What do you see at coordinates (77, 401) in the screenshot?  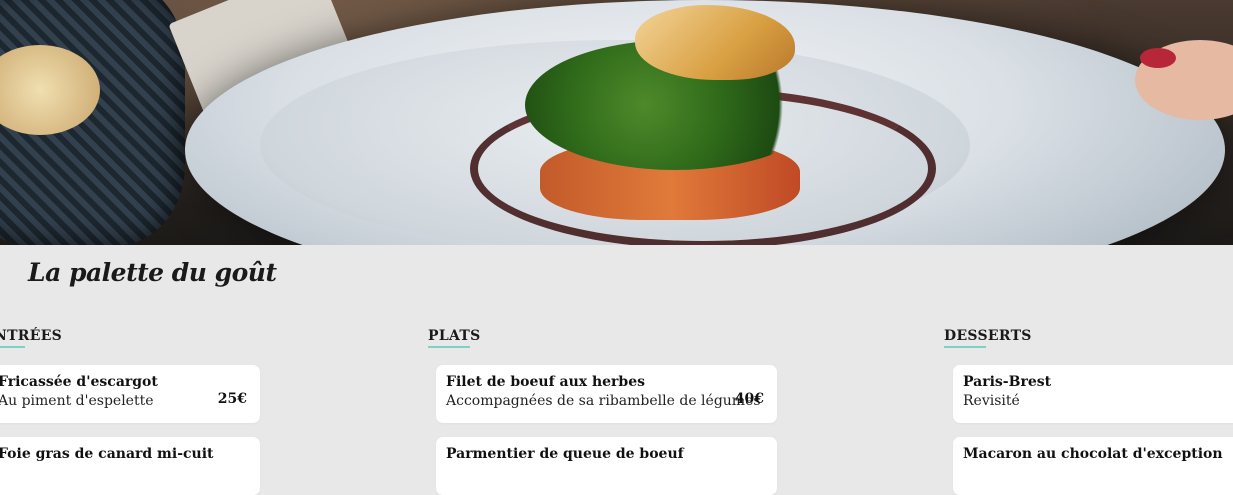 I see `item-description: Au piment d'espelette` at bounding box center [77, 401].